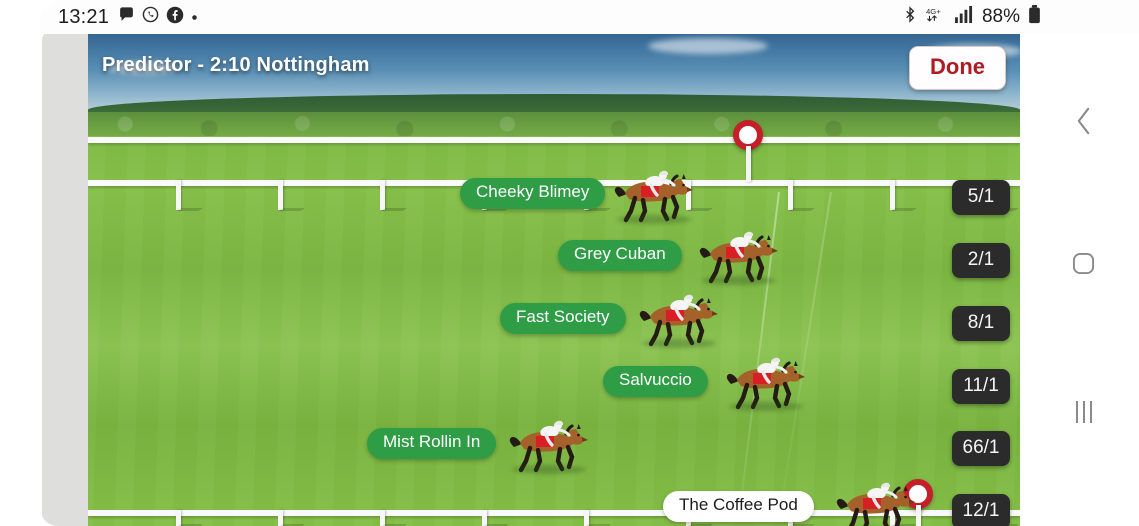 This screenshot has height=526, width=1139. What do you see at coordinates (964, 17) in the screenshot?
I see `signal-bars-icon` at bounding box center [964, 17].